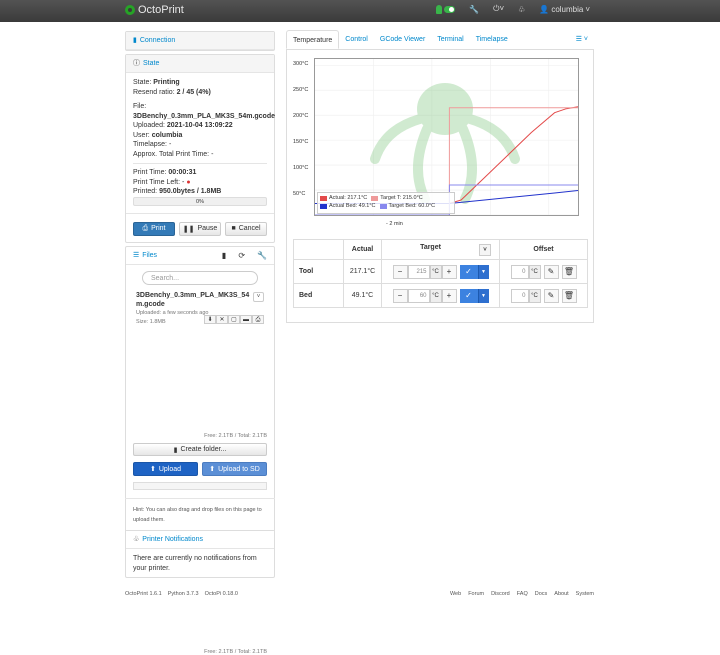 Image resolution: width=720 pixels, height=655 pixels. Describe the element at coordinates (258, 319) in the screenshot. I see `print-file-icon: ⎙` at that location.